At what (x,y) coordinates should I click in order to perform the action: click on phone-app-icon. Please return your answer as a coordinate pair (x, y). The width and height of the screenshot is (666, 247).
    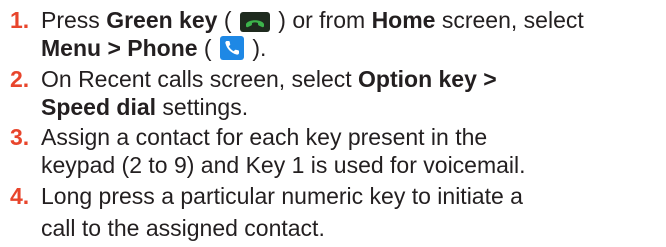
    Looking at the image, I should click on (232, 51).